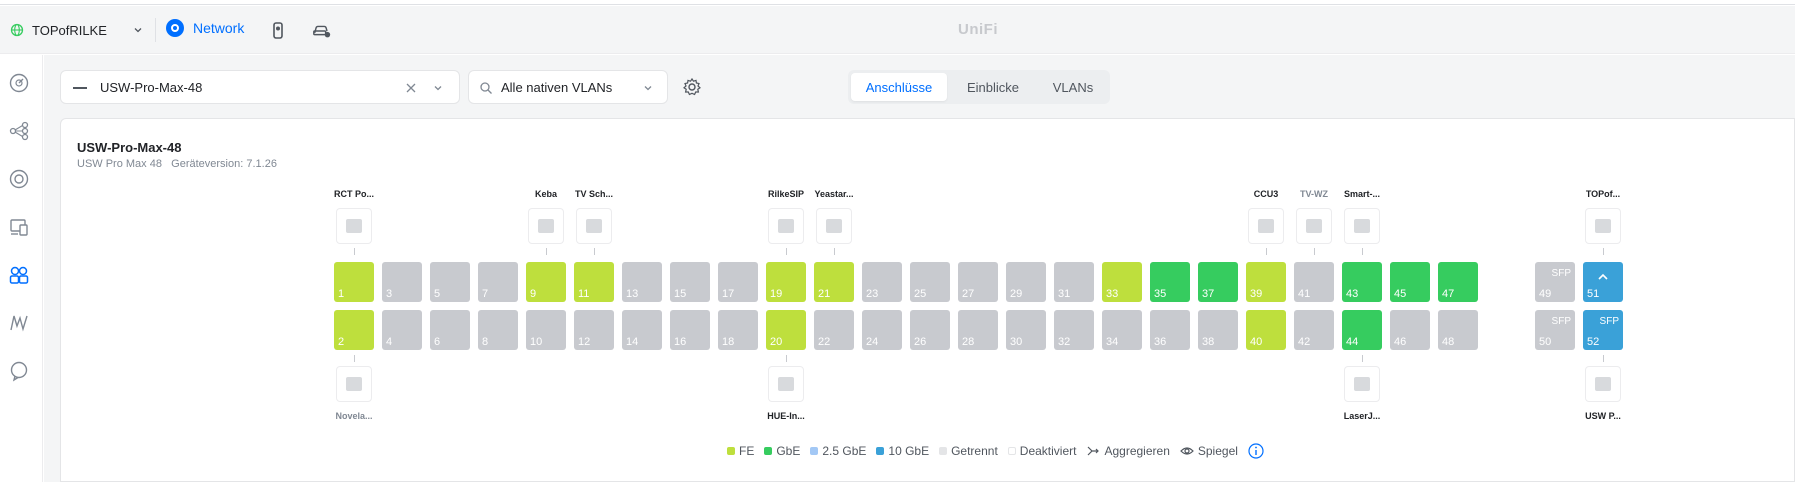 The width and height of the screenshot is (1795, 482). I want to click on connect-icon, so click(322, 31).